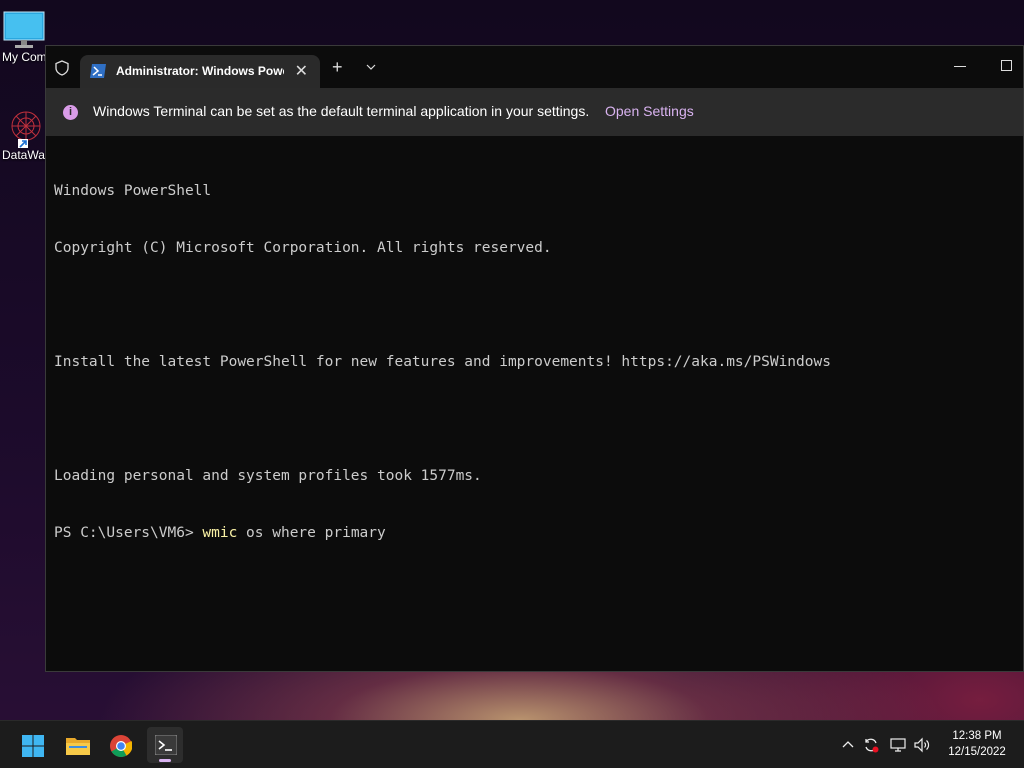 The width and height of the screenshot is (1024, 768). What do you see at coordinates (977, 744) in the screenshot?
I see `system-clock: 12:38 PM 12/15/2022` at bounding box center [977, 744].